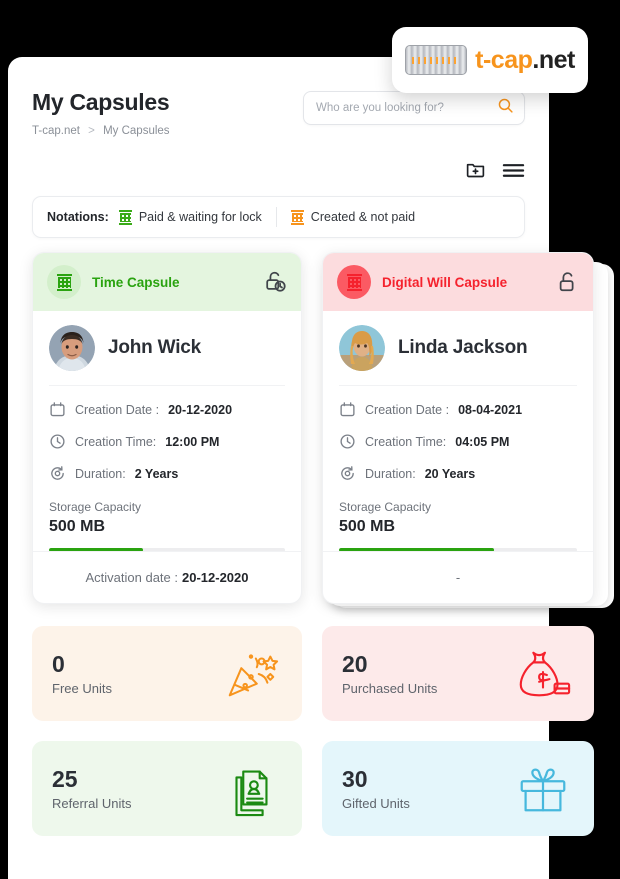  I want to click on notation-created-not-paid: Created & not paid, so click(353, 217).